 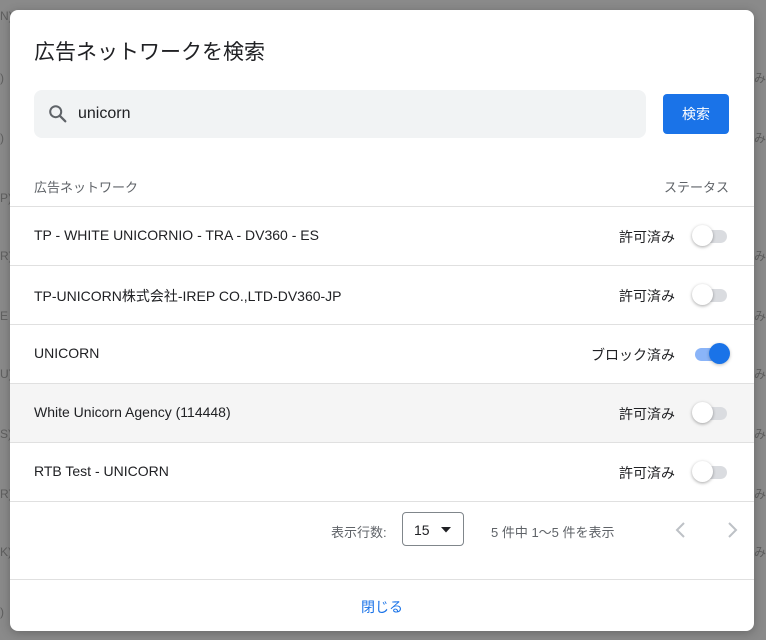 I want to click on network-name: UNICORN, so click(x=67, y=353).